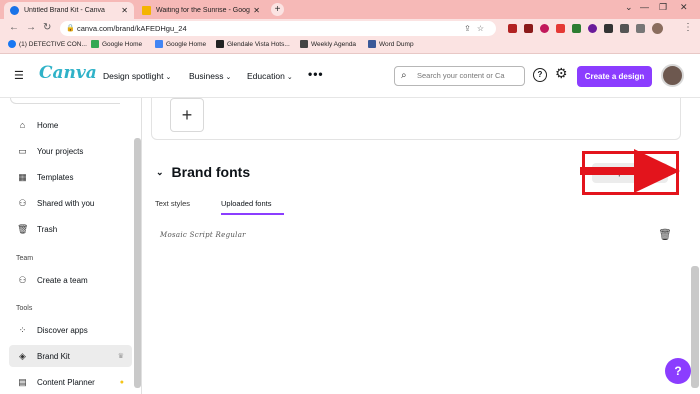 This screenshot has height=394, width=700. I want to click on nav-label: Education, so click(266, 76).